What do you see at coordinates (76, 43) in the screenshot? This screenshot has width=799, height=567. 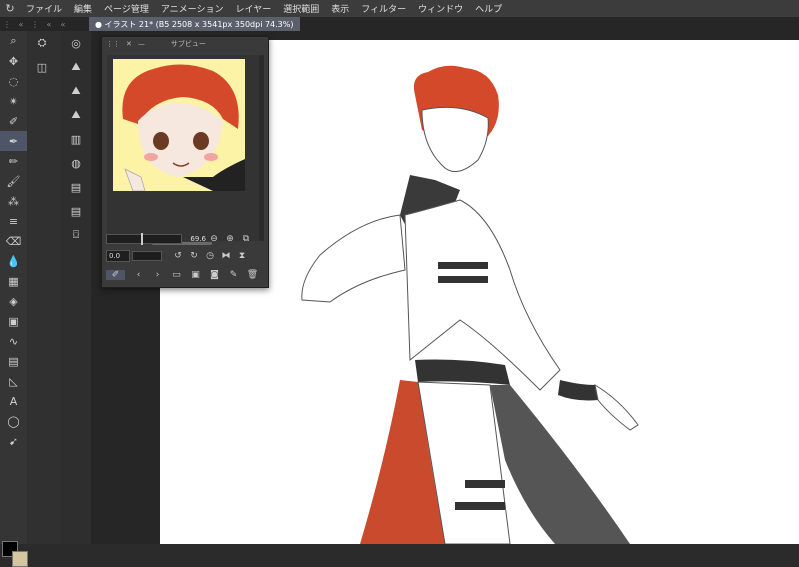 I see `navigator-icon: ◎` at bounding box center [76, 43].